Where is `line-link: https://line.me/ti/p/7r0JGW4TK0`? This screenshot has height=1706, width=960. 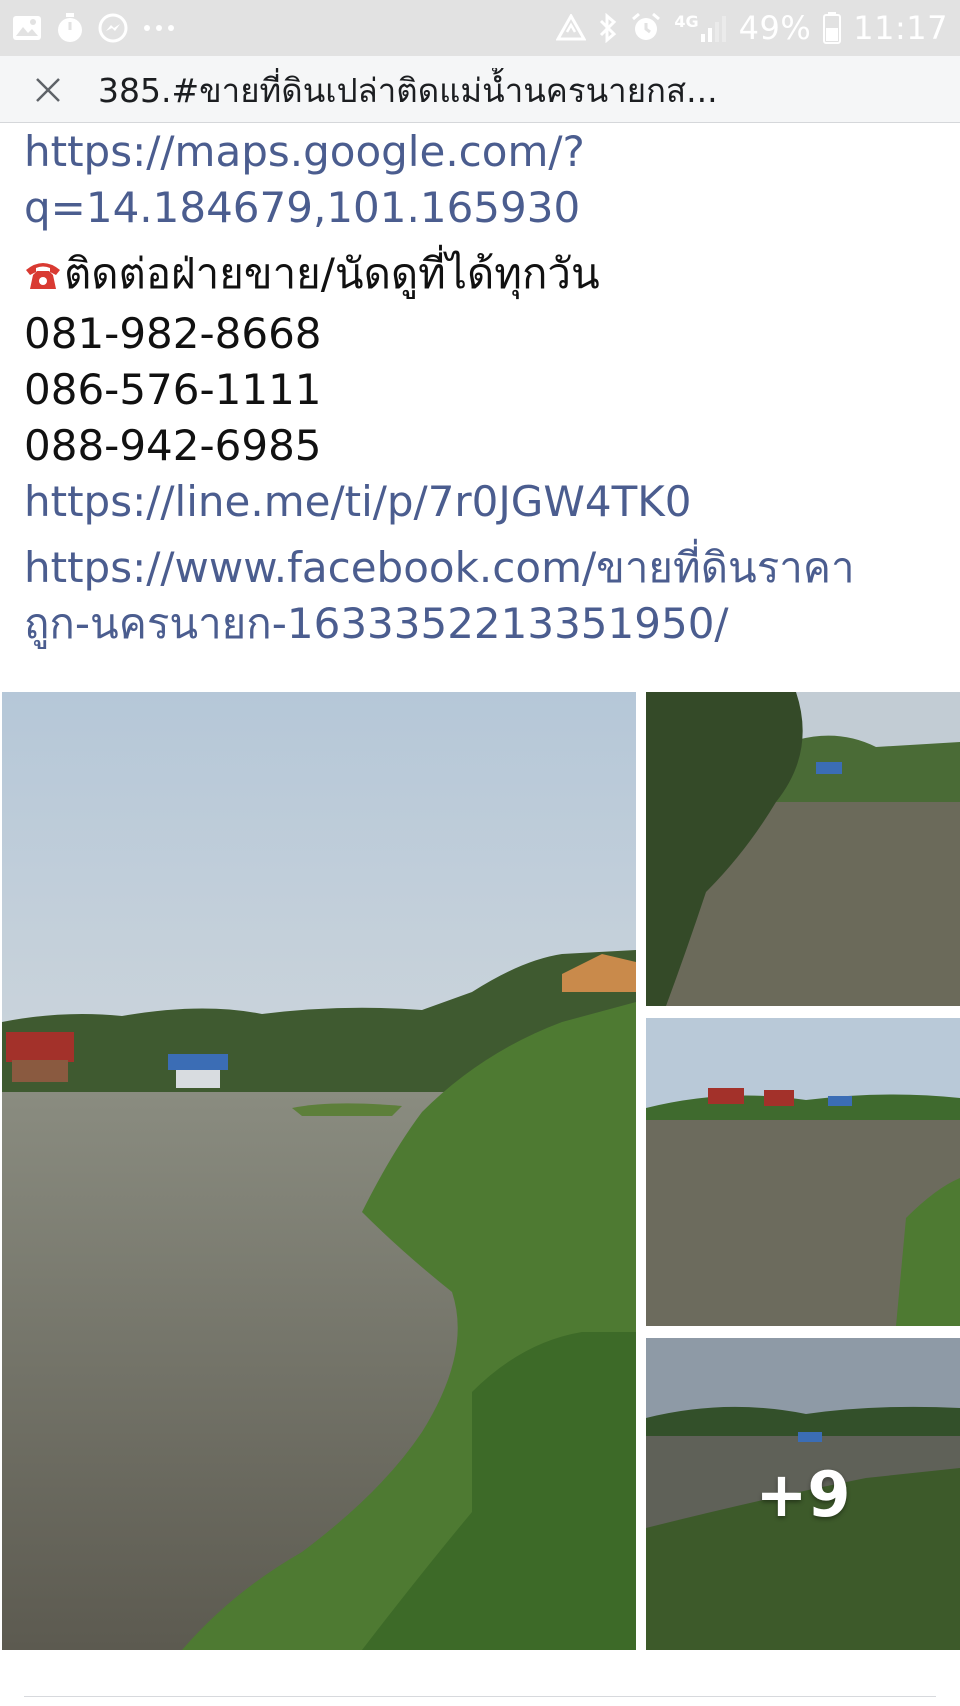
line-link: https://line.me/ti/p/7r0JGW4TK0 is located at coordinates (484, 502).